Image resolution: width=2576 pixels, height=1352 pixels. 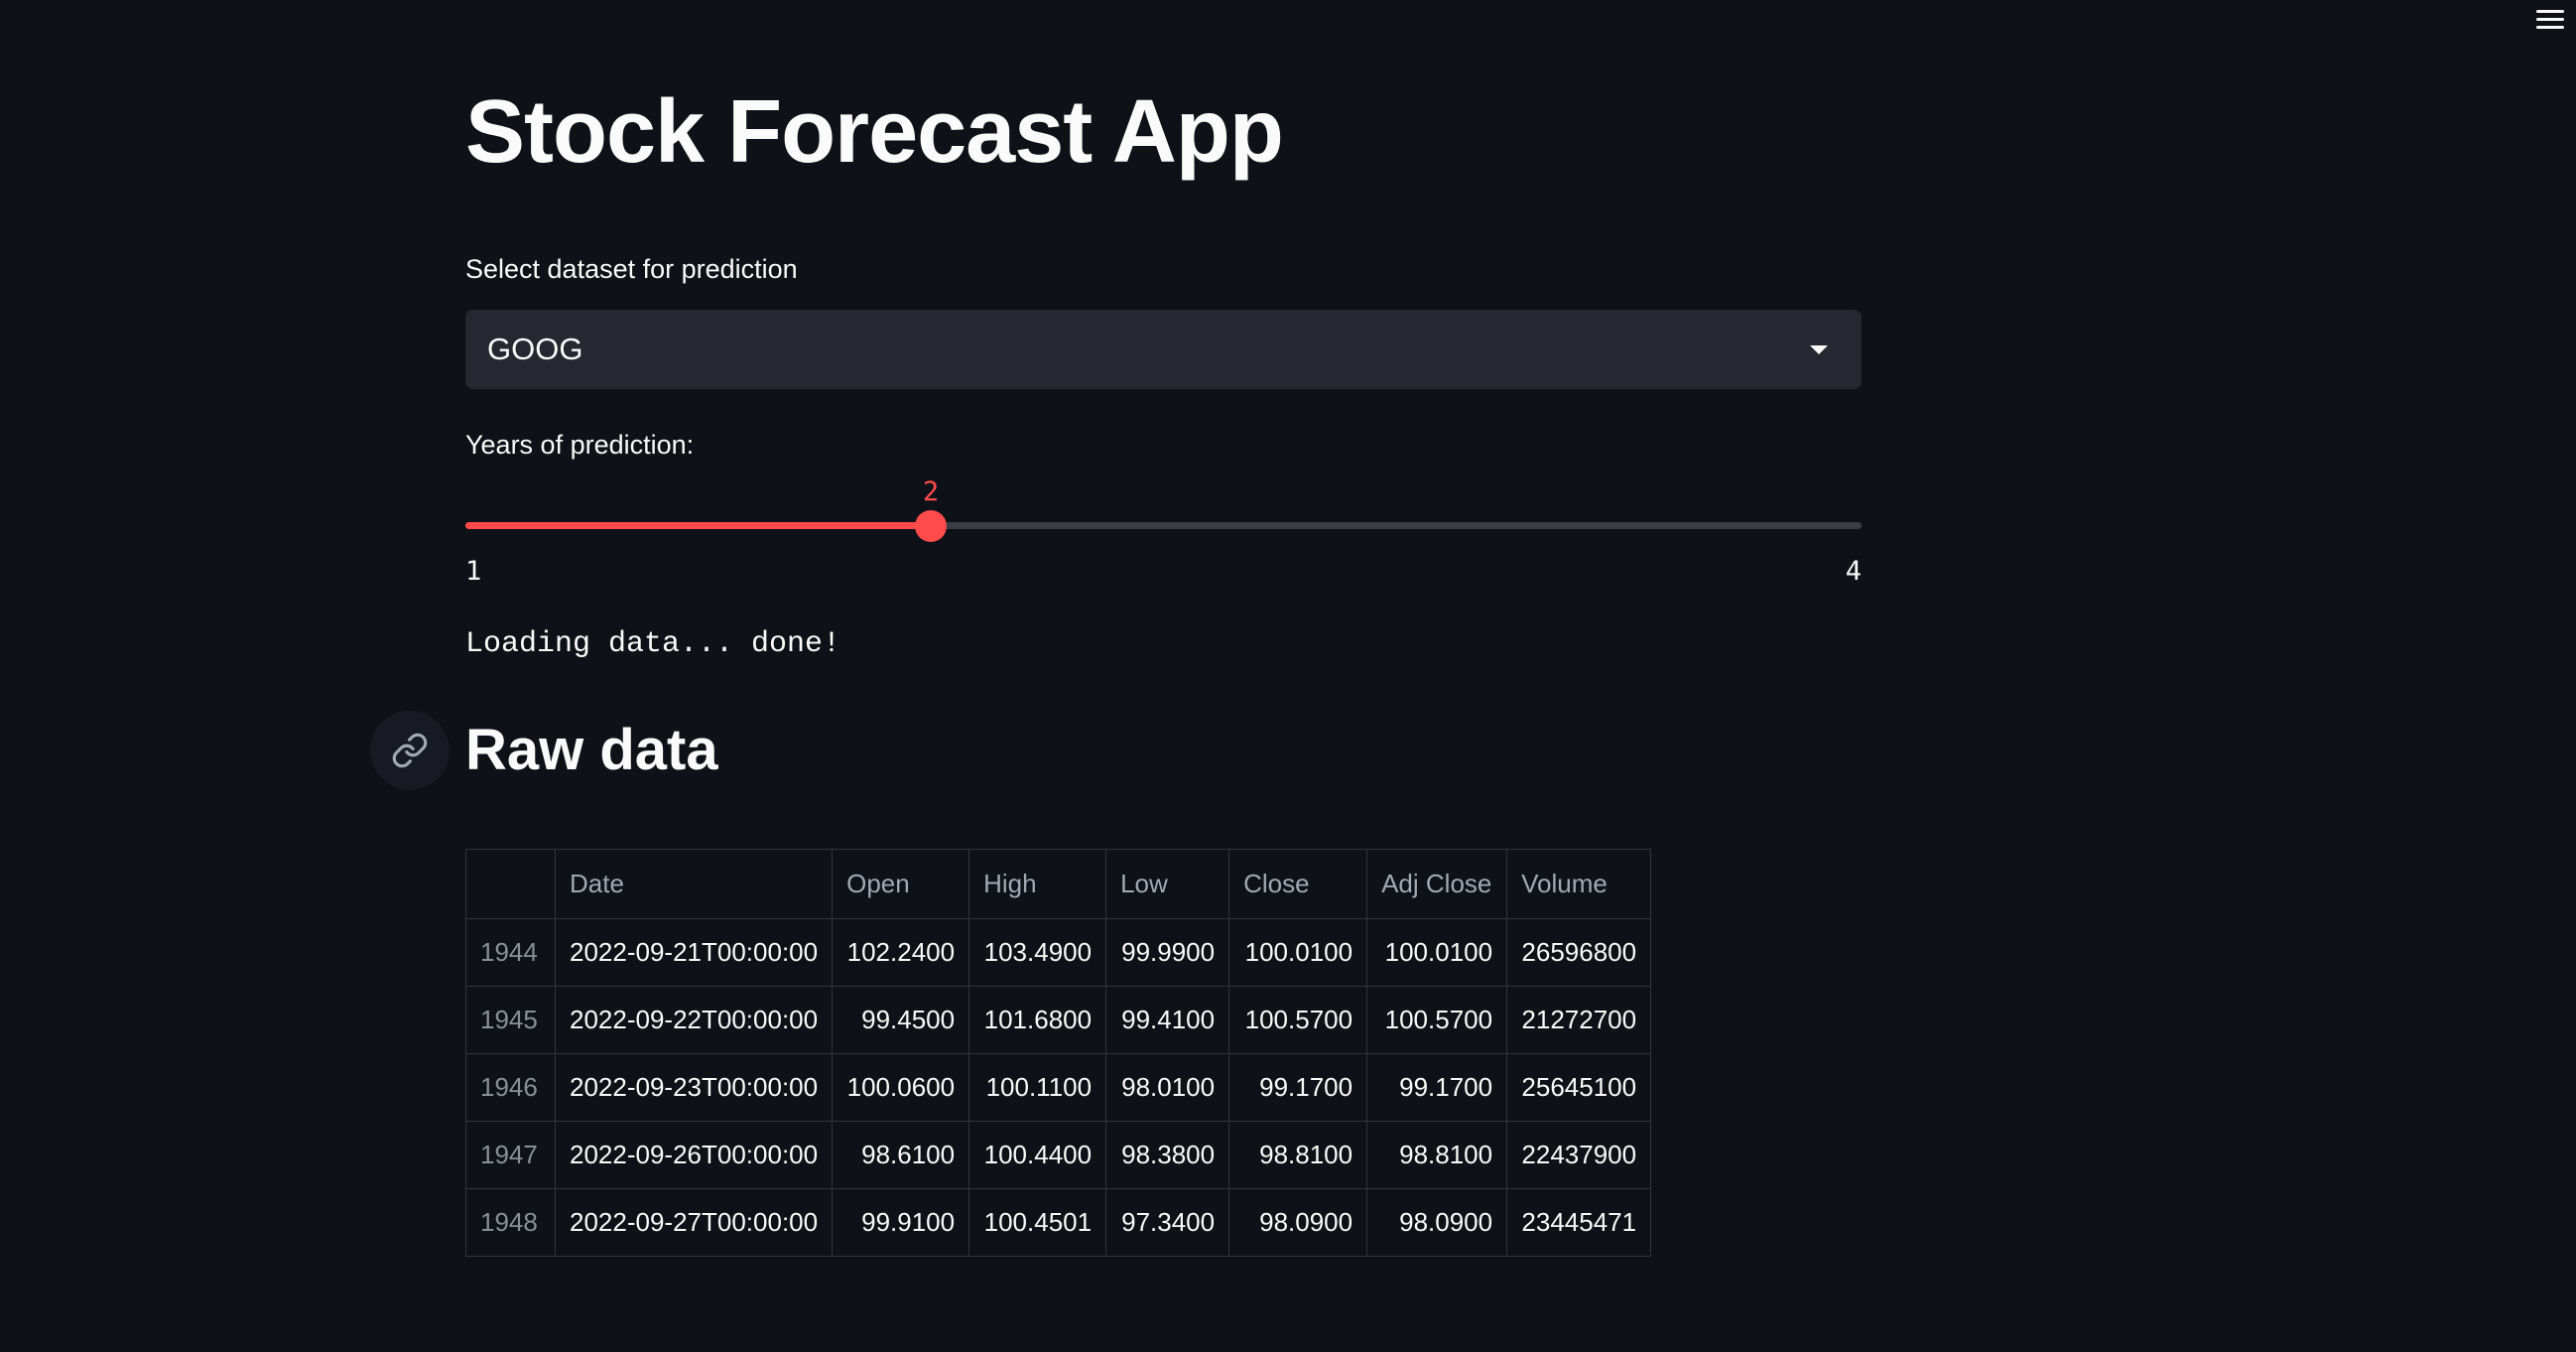 I want to click on dataset-select: GOOG, so click(x=1164, y=350).